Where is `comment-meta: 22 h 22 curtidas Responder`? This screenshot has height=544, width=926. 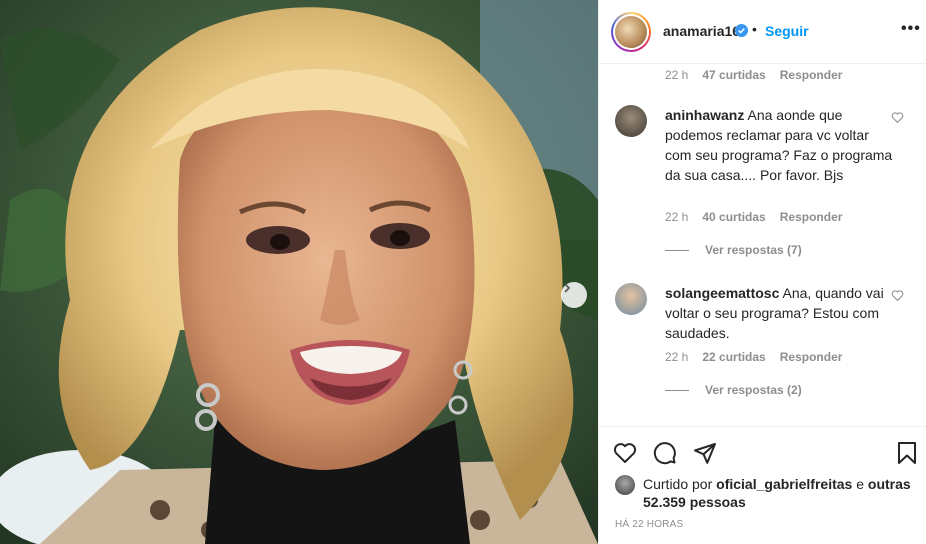
comment-meta: 22 h 22 curtidas Responder is located at coordinates (753, 357).